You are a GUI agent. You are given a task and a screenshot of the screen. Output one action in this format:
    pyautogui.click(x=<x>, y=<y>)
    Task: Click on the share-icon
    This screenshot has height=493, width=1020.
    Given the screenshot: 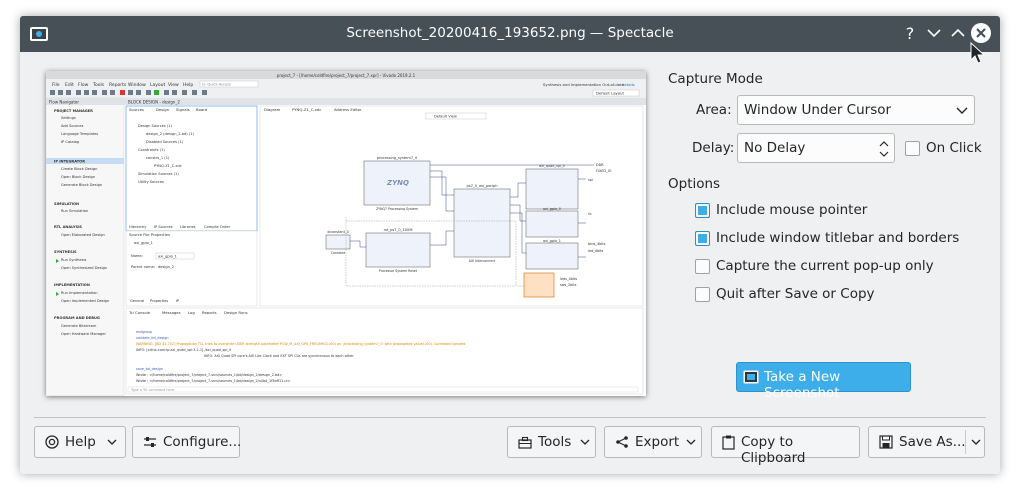 What is the action you would take?
    pyautogui.click(x=622, y=442)
    